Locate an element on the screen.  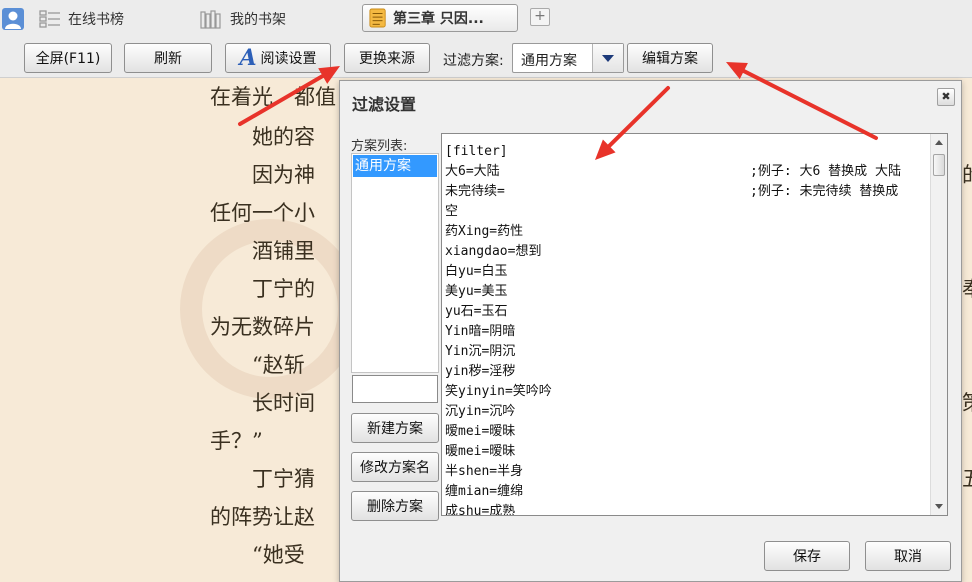
rule-line: Yin沉=阴沉 is located at coordinates (682, 352).